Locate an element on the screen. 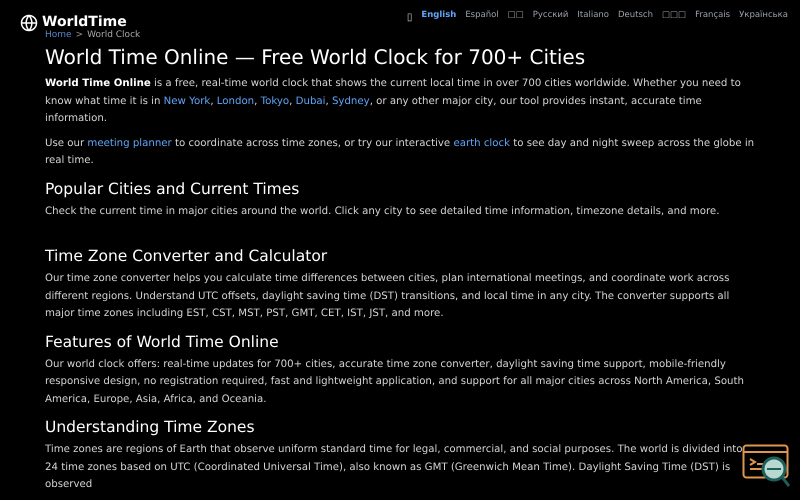 The image size is (800, 500). text-link: earth clock is located at coordinates (481, 143).